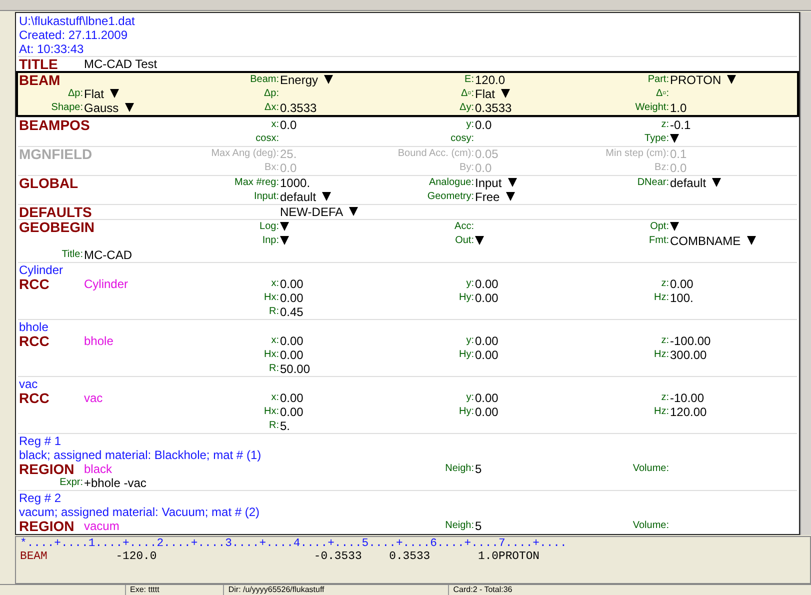  Describe the element at coordinates (687, 397) in the screenshot. I see `field-value: -10.00` at that location.